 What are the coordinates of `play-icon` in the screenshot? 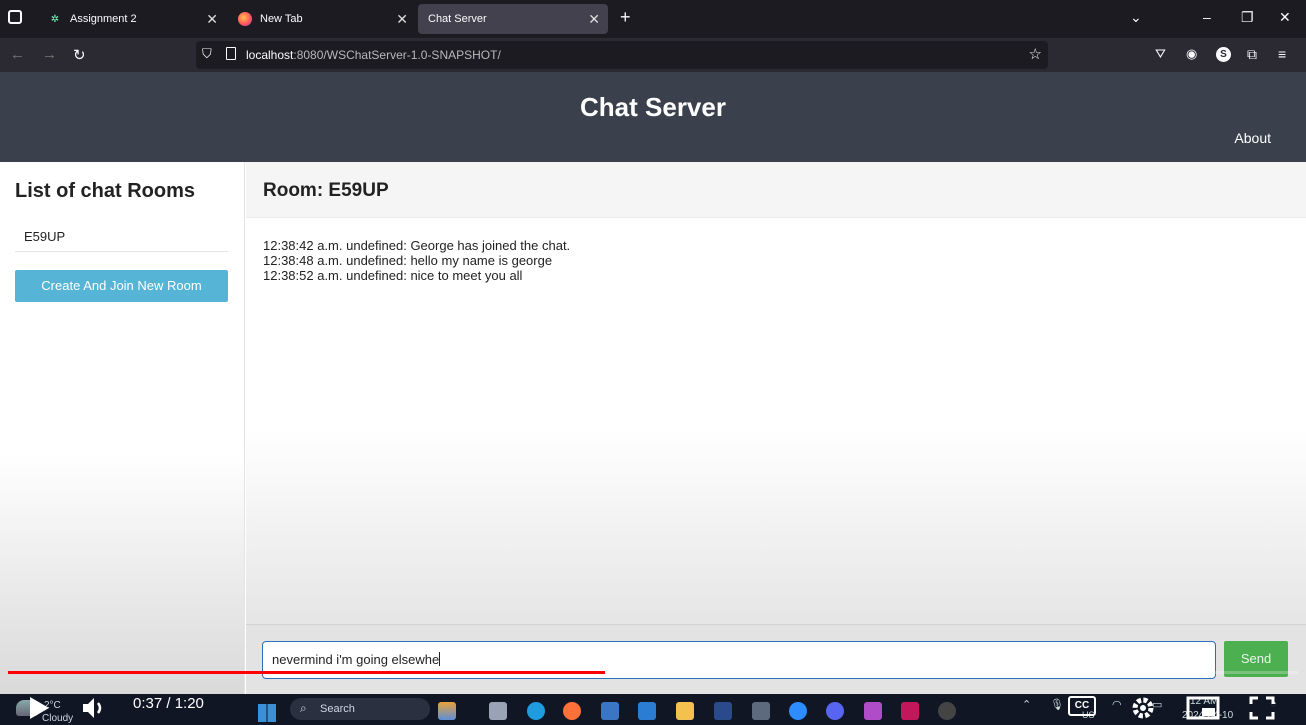 It's located at (39, 708).